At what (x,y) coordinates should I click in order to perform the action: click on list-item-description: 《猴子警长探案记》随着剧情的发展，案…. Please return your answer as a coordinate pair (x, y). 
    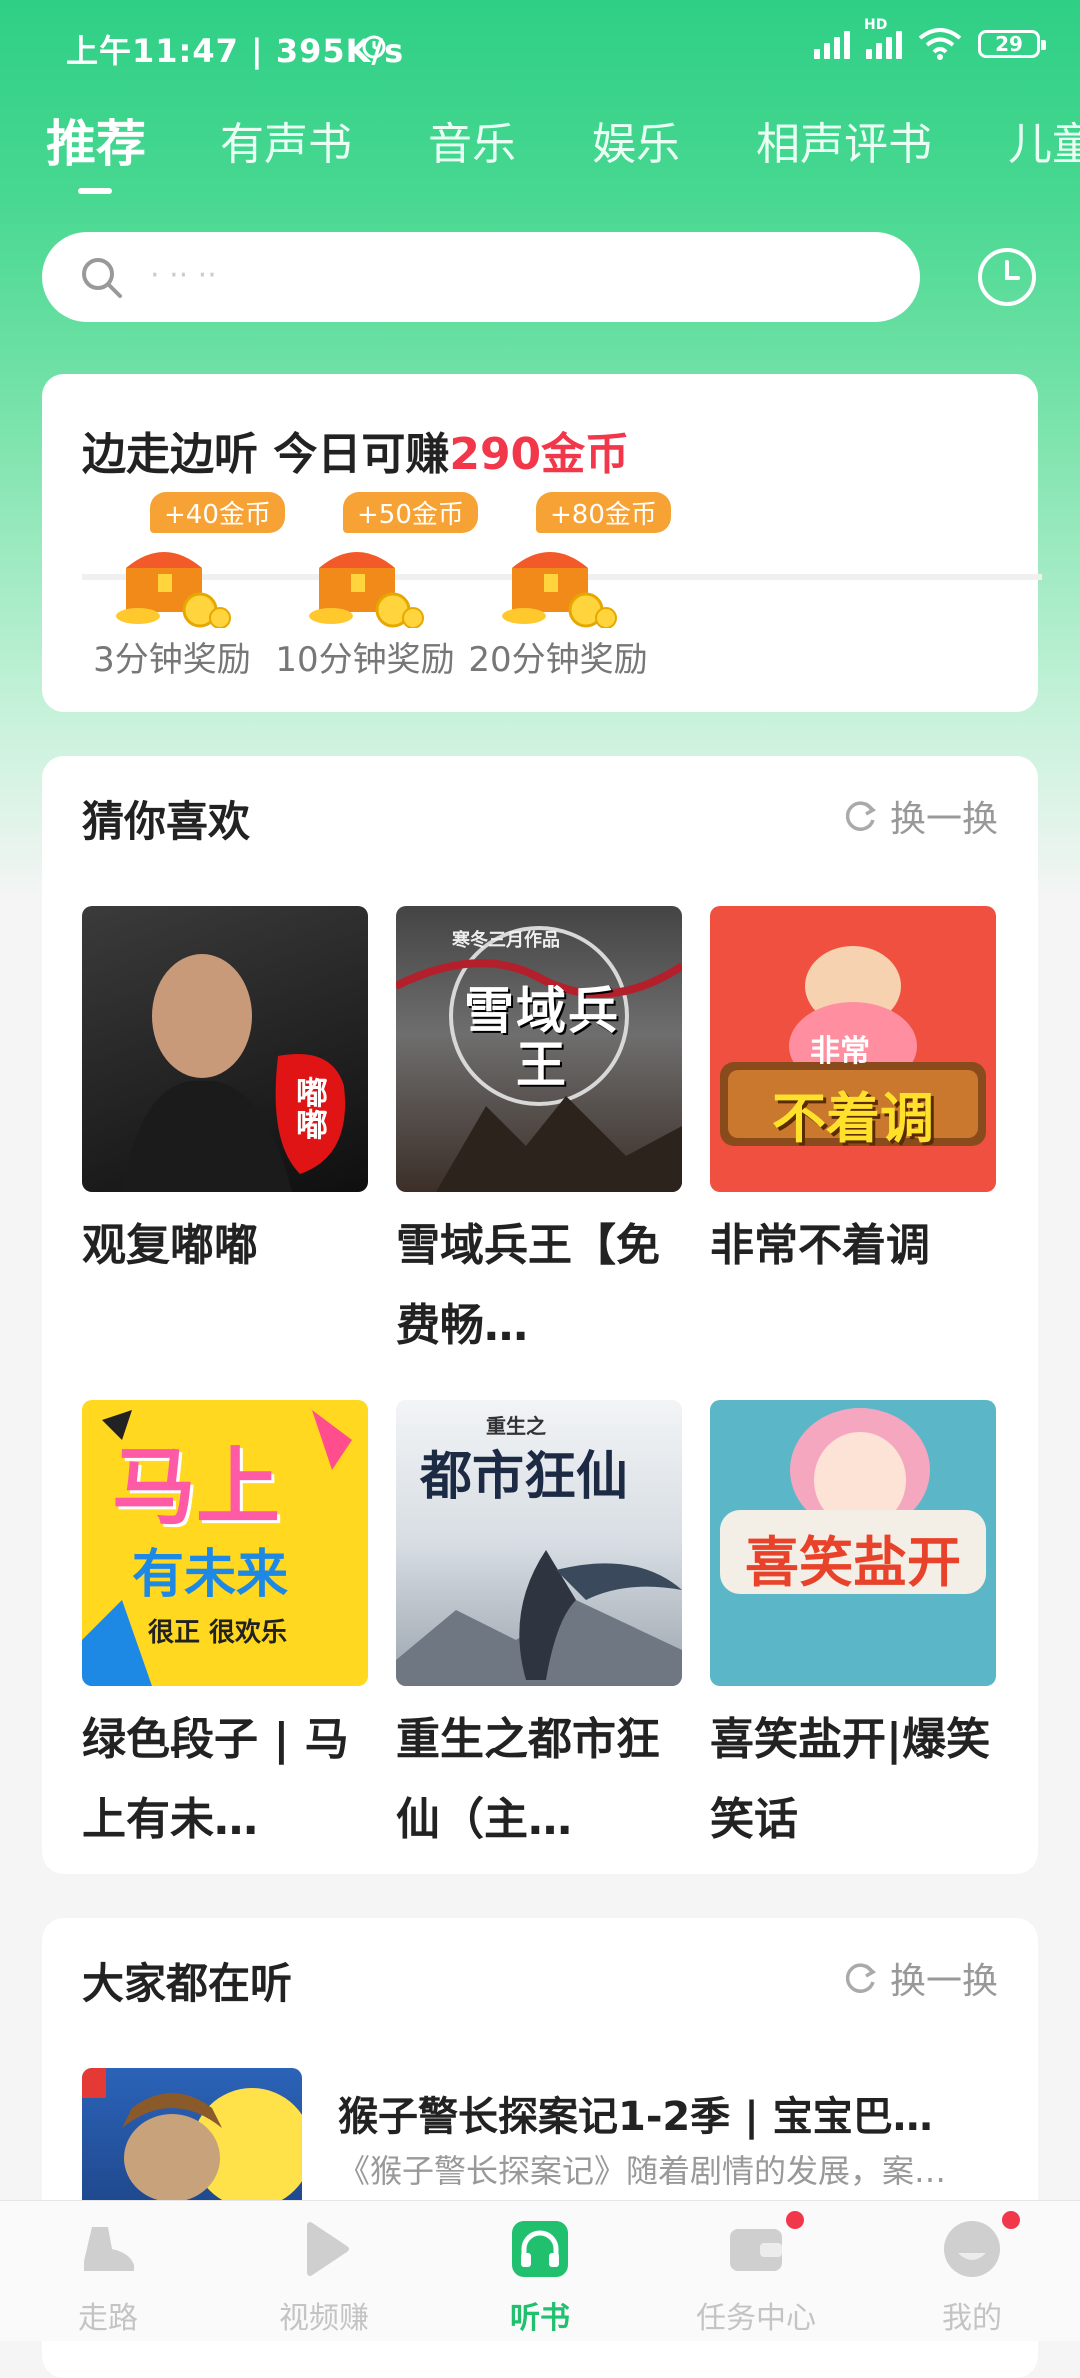
    Looking at the image, I should click on (642, 2171).